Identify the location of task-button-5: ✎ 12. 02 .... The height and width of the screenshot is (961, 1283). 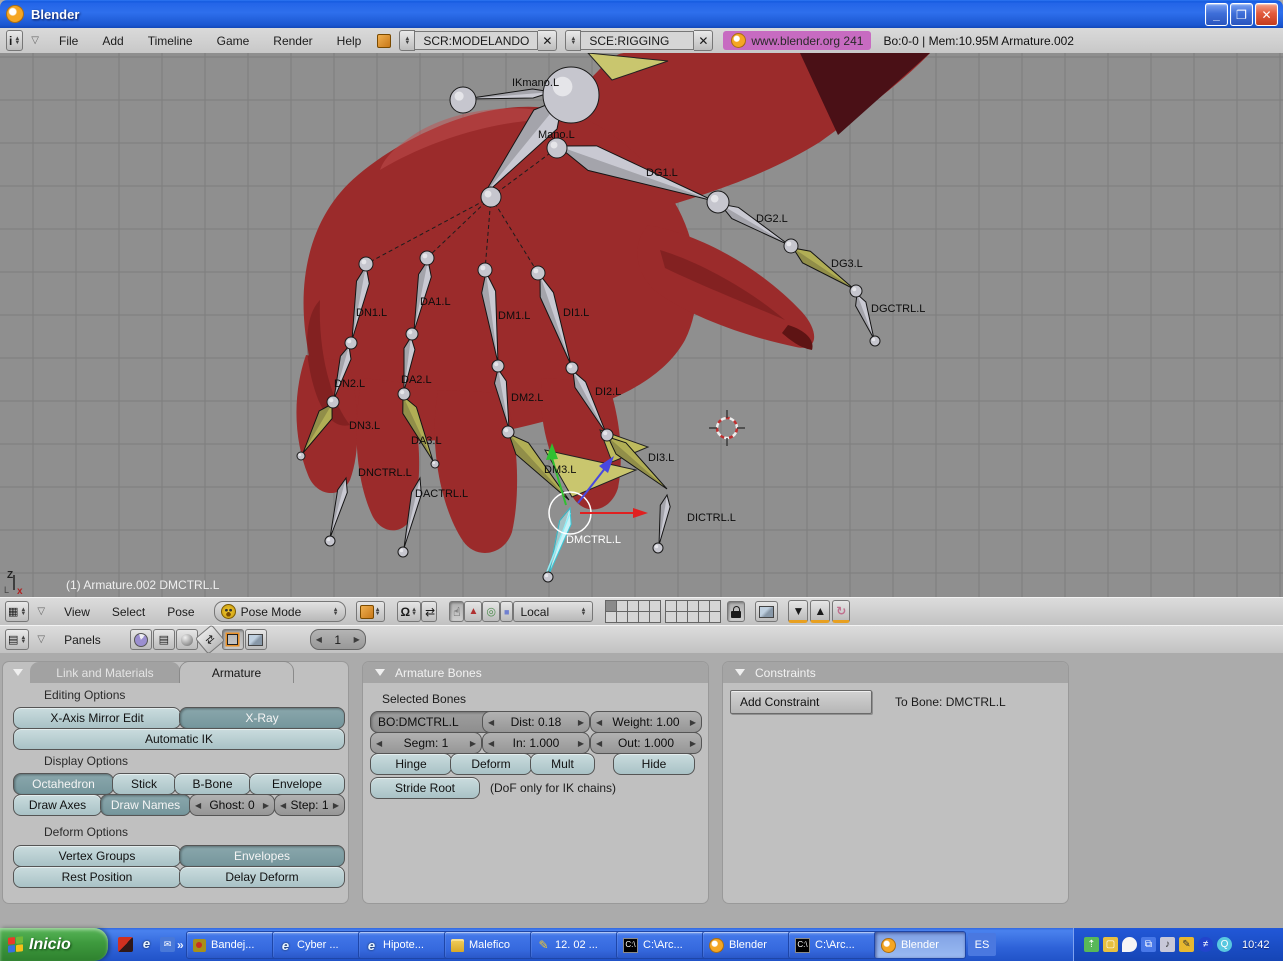
(576, 945).